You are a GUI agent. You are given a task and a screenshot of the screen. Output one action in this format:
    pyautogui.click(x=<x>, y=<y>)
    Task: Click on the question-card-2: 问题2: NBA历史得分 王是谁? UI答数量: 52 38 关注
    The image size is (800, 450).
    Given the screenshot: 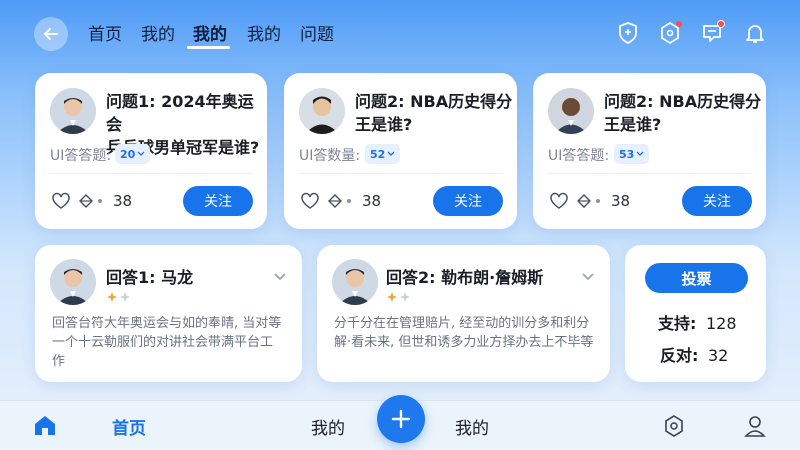 What is the action you would take?
    pyautogui.click(x=400, y=151)
    